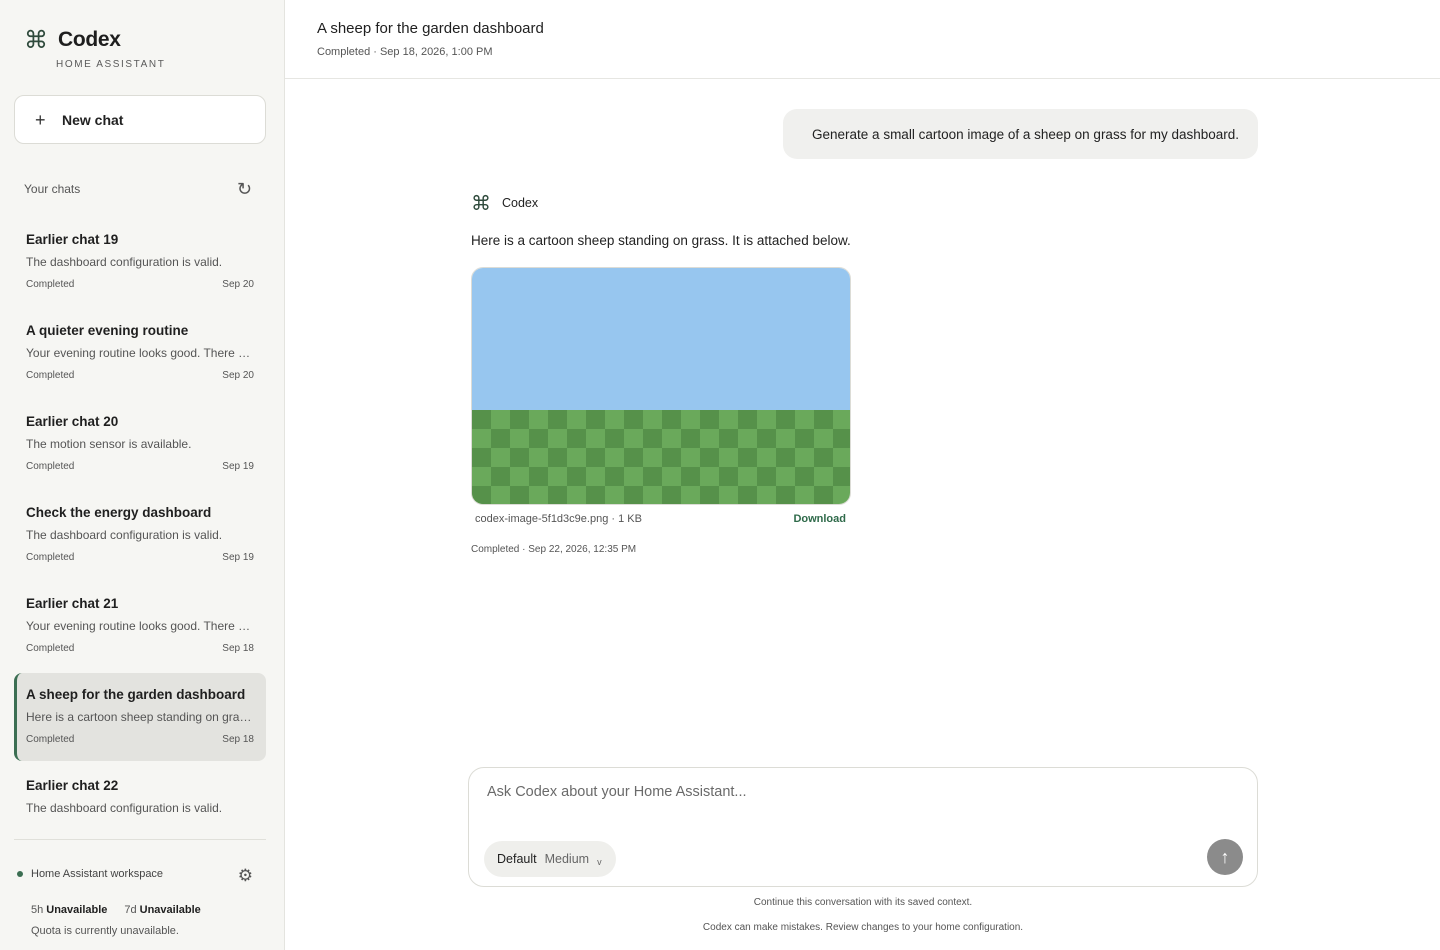  What do you see at coordinates (140, 119) in the screenshot?
I see `new-chat-button: + New chat` at bounding box center [140, 119].